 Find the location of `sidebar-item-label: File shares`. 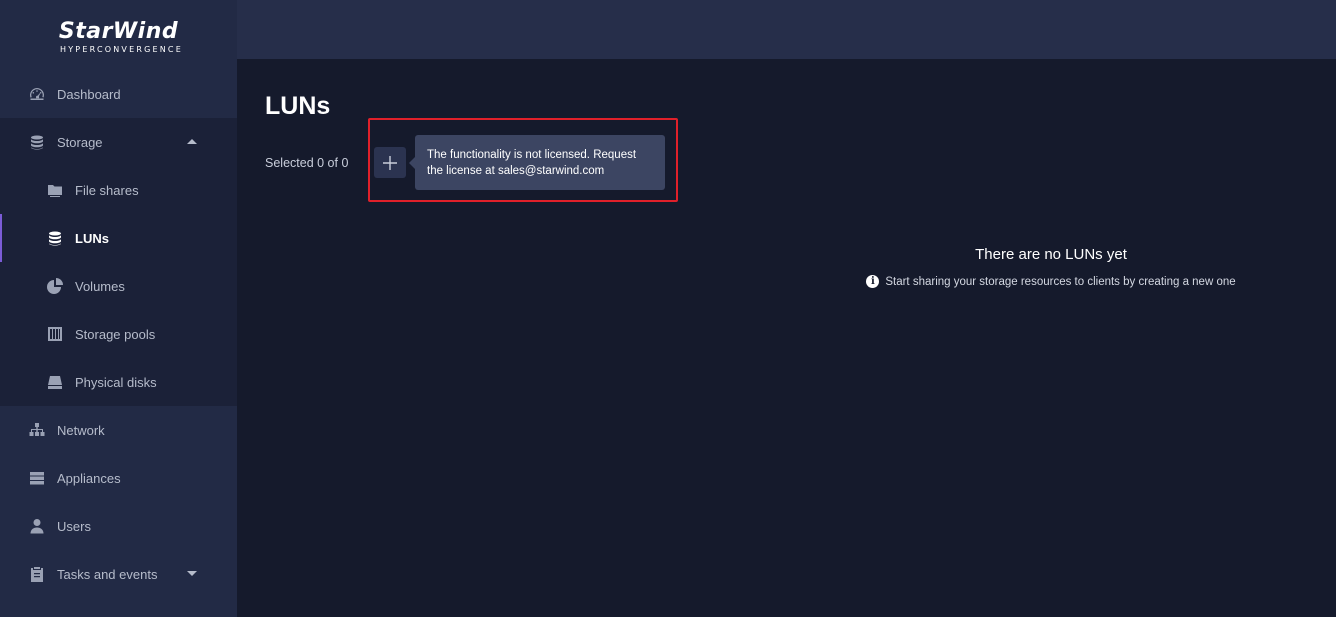

sidebar-item-label: File shares is located at coordinates (107, 190).